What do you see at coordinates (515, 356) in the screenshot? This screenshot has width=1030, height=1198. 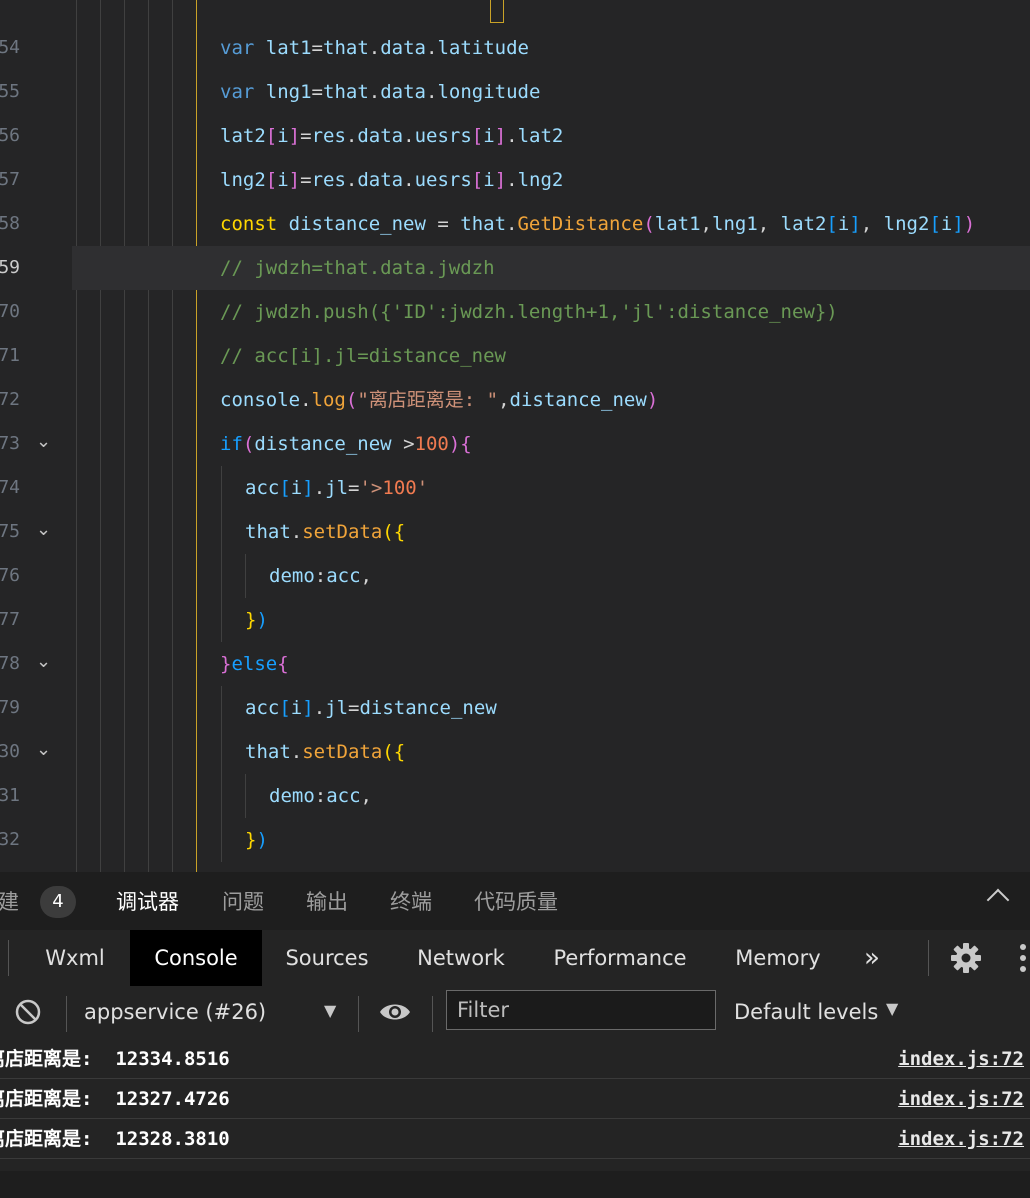 I see `code-line: 71 // acc[i].jl=distance_new` at bounding box center [515, 356].